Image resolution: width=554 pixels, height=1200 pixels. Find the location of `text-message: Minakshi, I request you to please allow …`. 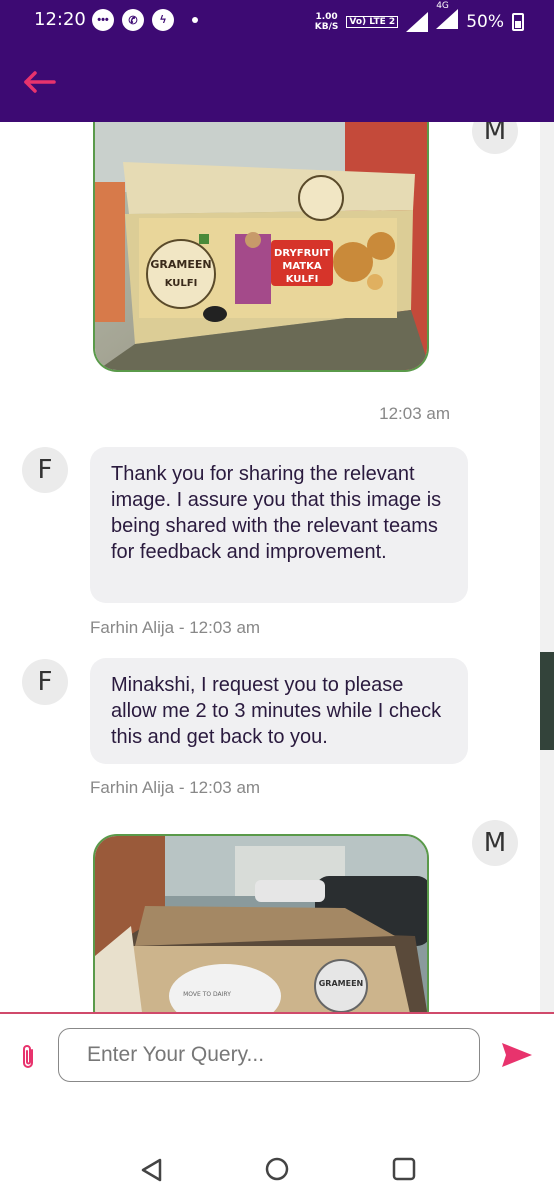

text-message: Minakshi, I request you to please allow … is located at coordinates (279, 711).